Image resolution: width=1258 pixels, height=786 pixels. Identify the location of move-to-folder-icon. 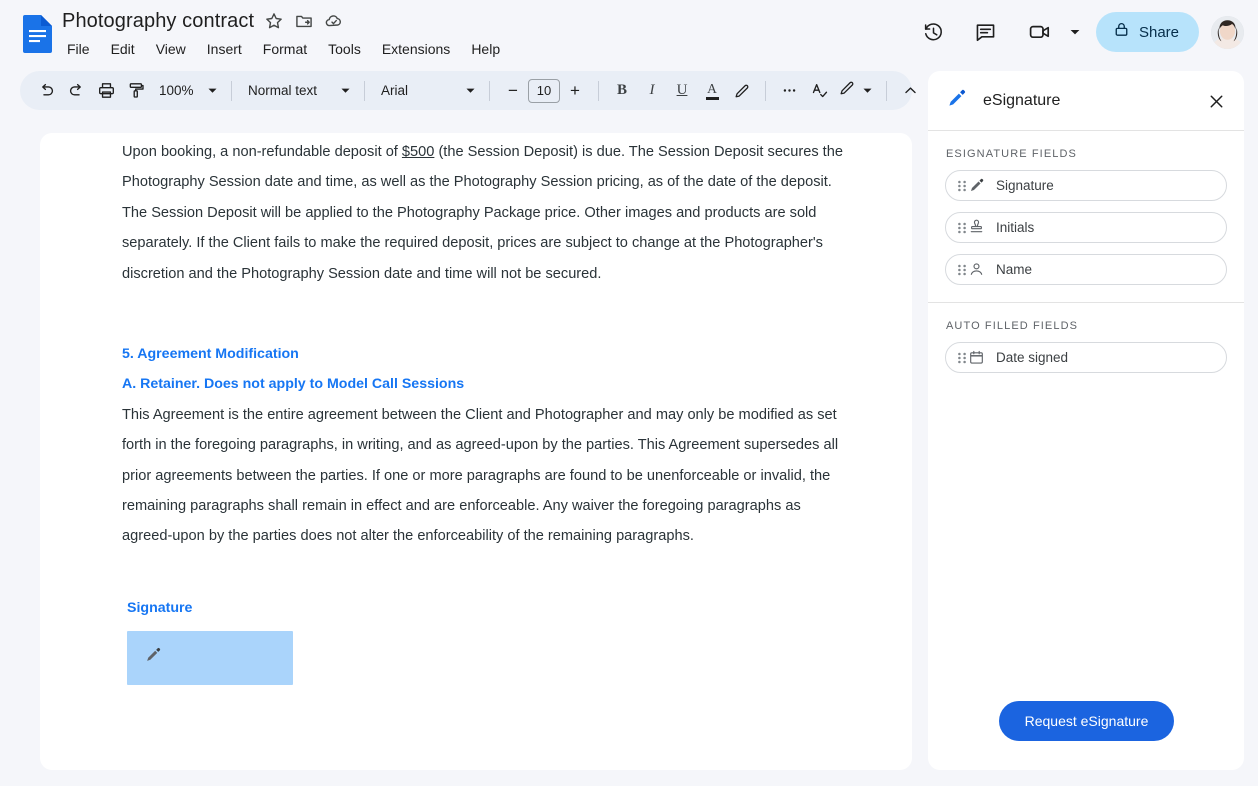
(304, 21).